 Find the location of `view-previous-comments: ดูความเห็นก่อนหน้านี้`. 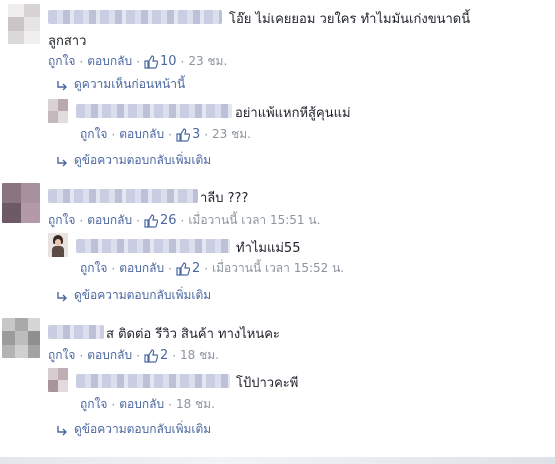

view-previous-comments: ดูความเห็นก่อนหน้านี้ is located at coordinates (120, 84).